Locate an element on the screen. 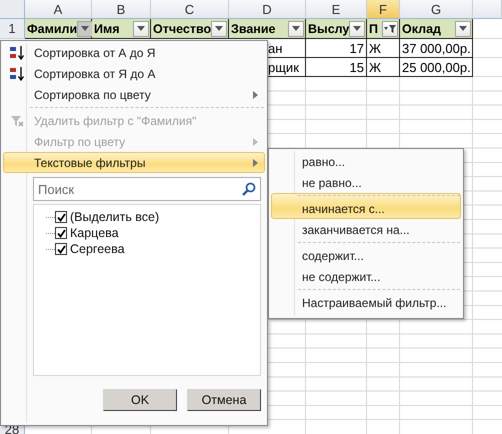 This screenshot has height=434, width=502. sort-descending-icon is located at coordinates (17, 74).